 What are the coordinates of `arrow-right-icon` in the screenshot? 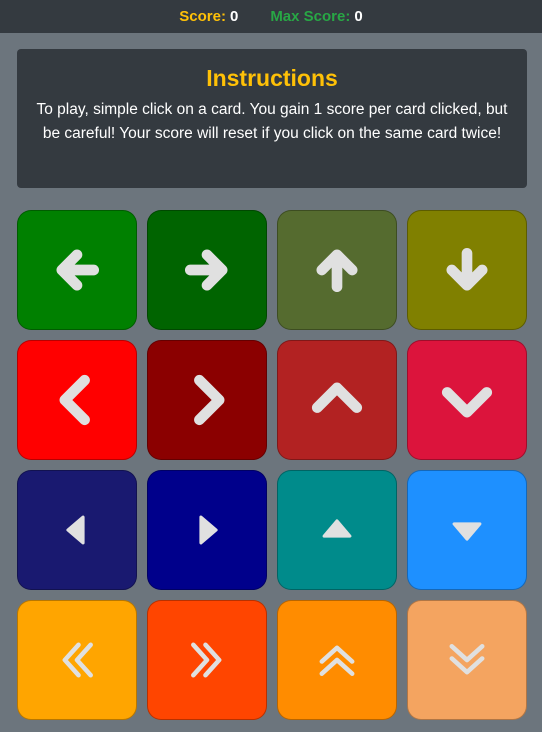 It's located at (206, 270).